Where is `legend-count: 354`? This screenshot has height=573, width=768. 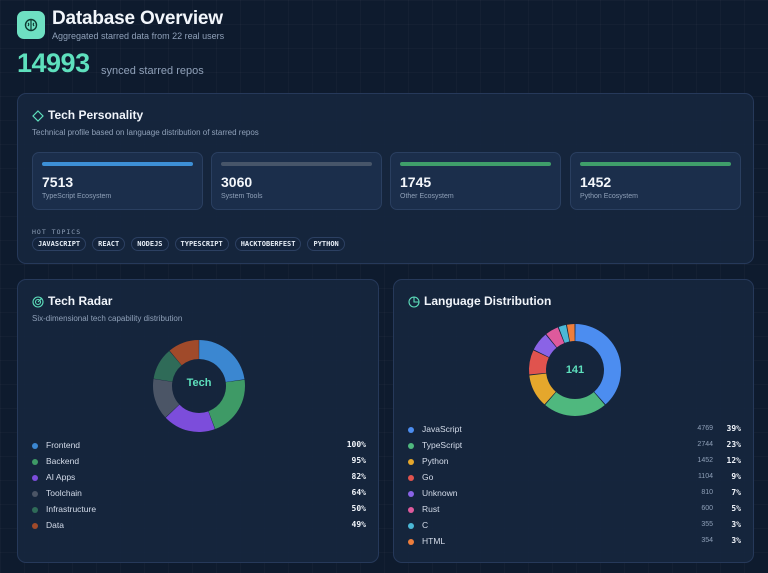
legend-count: 354 is located at coordinates (707, 540).